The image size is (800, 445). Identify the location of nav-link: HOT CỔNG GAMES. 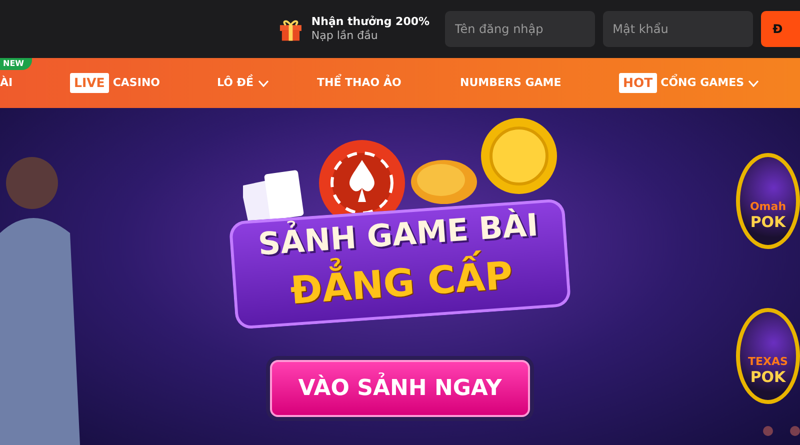
(689, 83).